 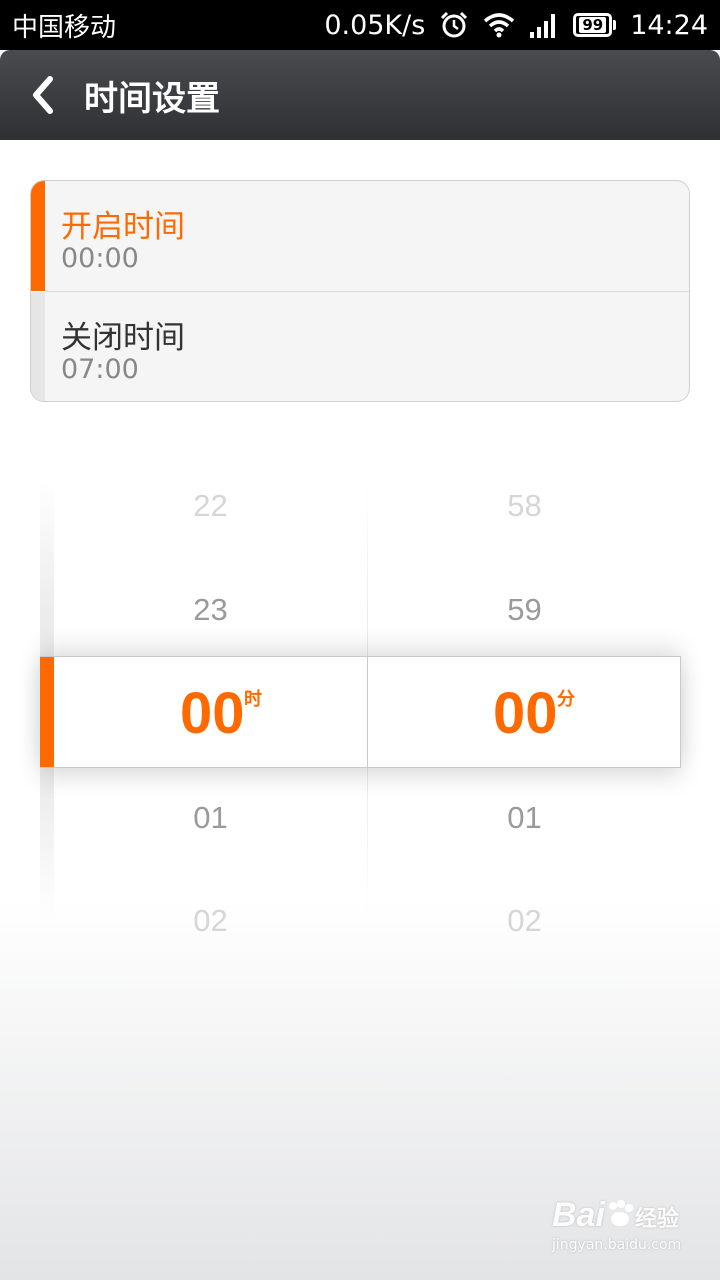 What do you see at coordinates (100, 258) in the screenshot?
I see `start-time-value: 00:00` at bounding box center [100, 258].